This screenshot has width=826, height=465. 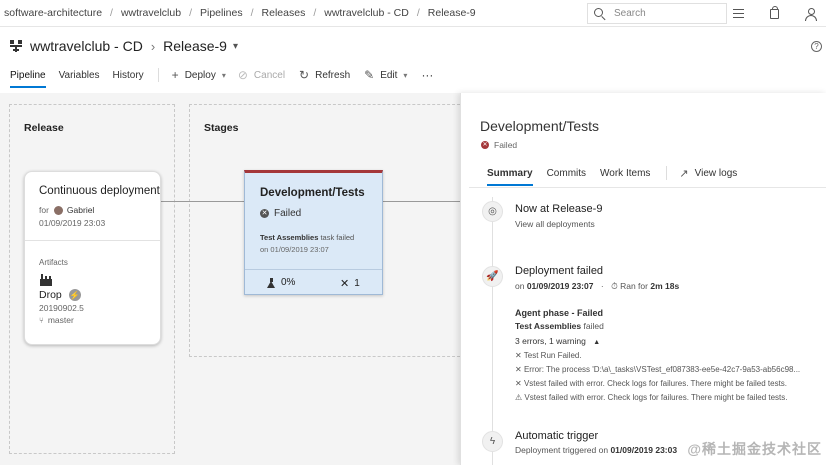 I want to click on trigger-prefix: Deployment triggered on, so click(x=563, y=450).